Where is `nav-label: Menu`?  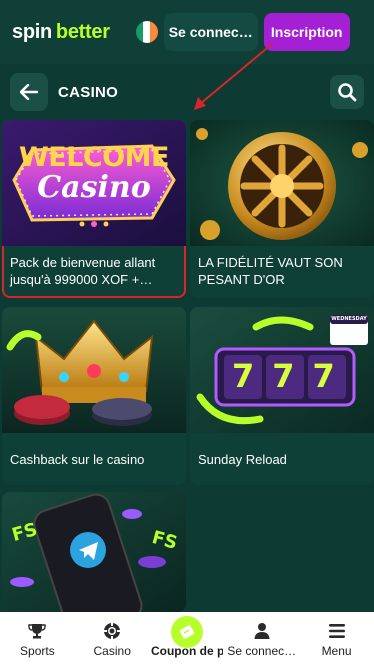 nav-label: Menu is located at coordinates (336, 651).